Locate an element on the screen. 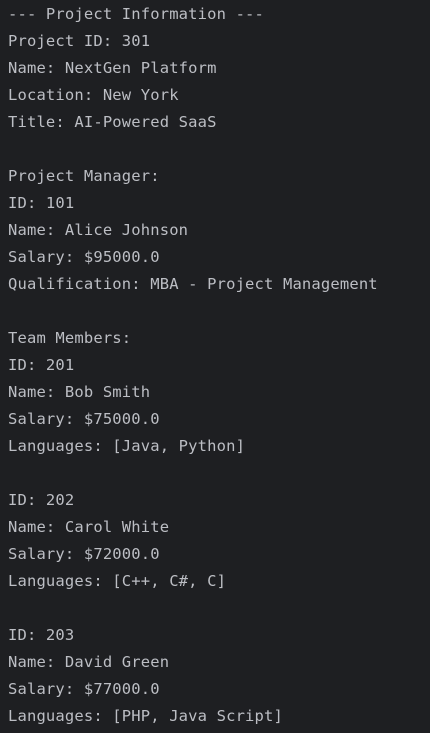 The height and width of the screenshot is (733, 430). member-3-salary-line: Salary: $77000.0 is located at coordinates (84, 689).